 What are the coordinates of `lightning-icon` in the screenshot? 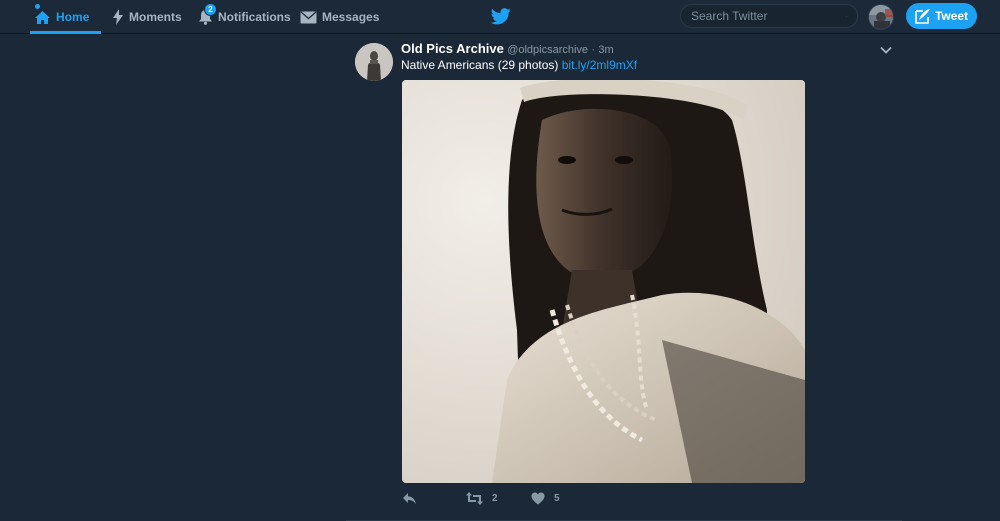 It's located at (118, 17).